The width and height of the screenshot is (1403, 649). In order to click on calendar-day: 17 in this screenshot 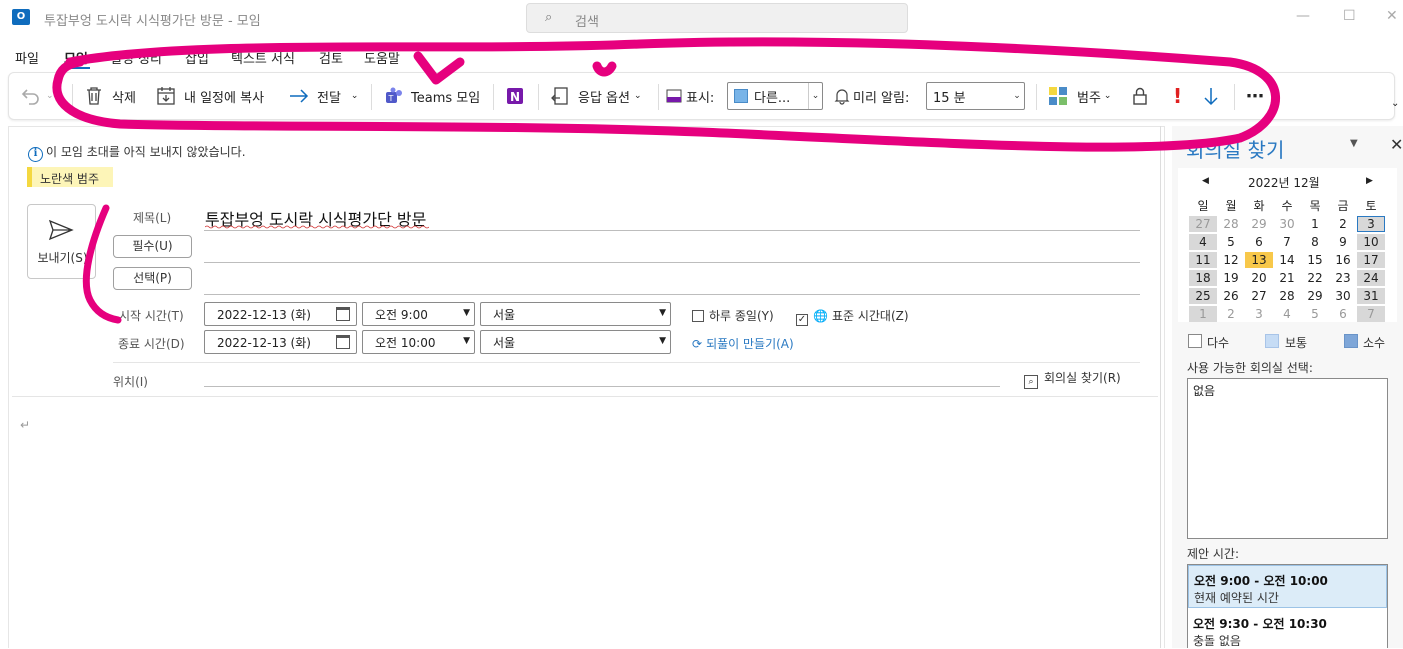, I will do `click(1371, 260)`.